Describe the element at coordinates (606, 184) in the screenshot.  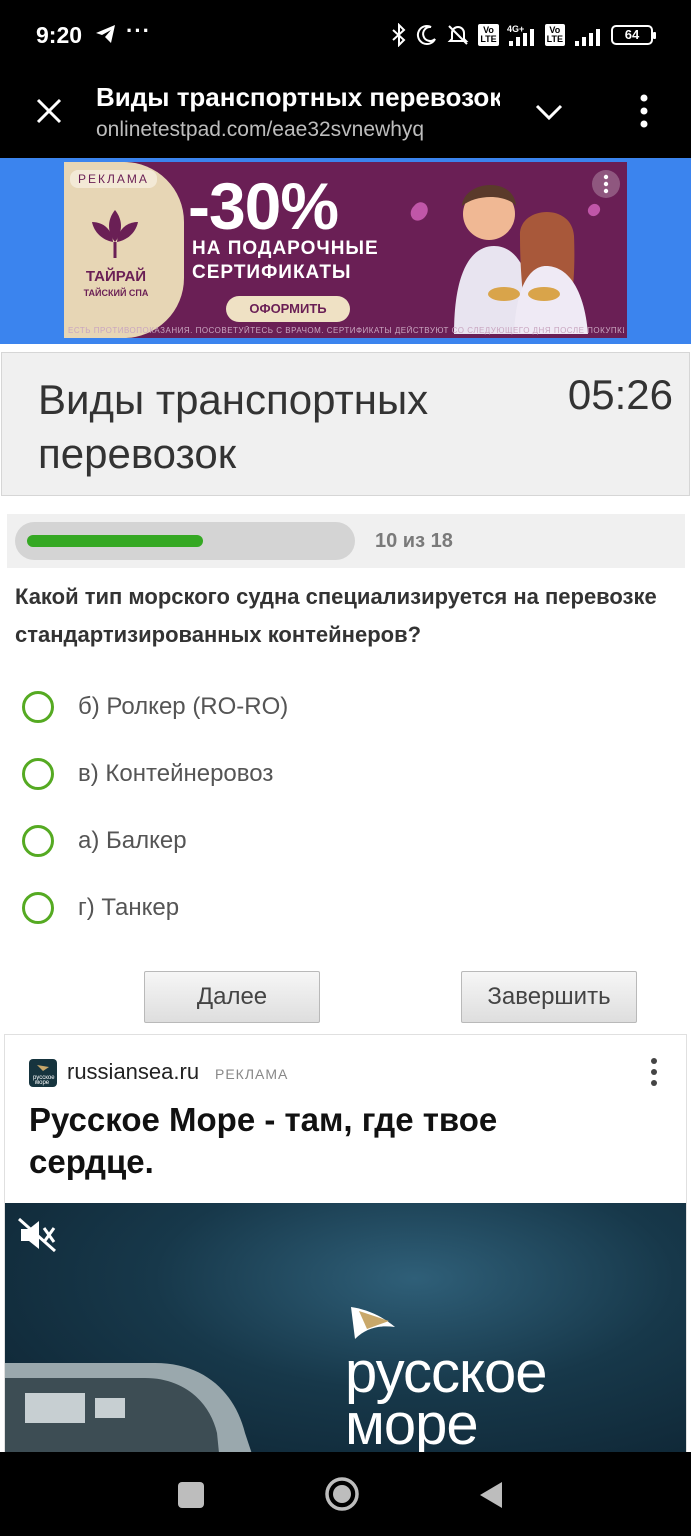
I see `ad-options-icon` at that location.